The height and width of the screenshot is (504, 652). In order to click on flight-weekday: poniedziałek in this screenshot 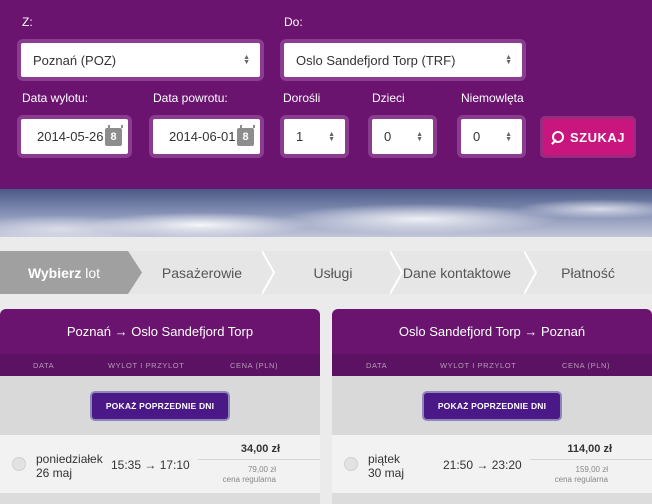, I will do `click(69, 459)`.